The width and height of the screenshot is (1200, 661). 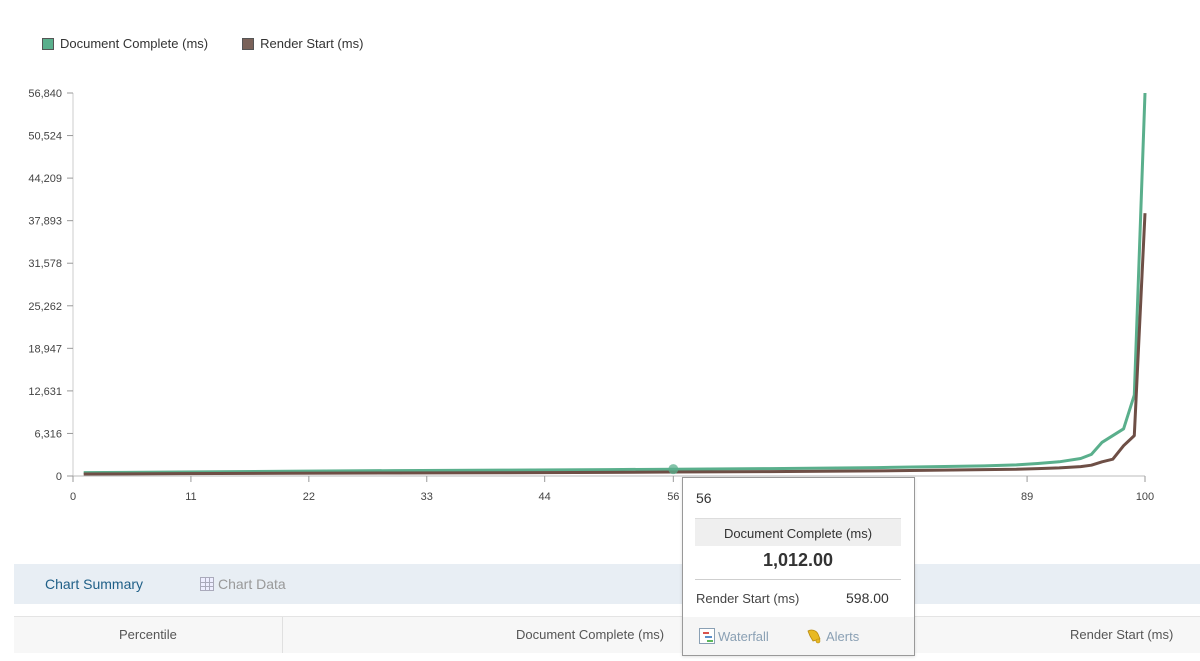 What do you see at coordinates (45, 94) in the screenshot?
I see `y-tick-label: 56,840` at bounding box center [45, 94].